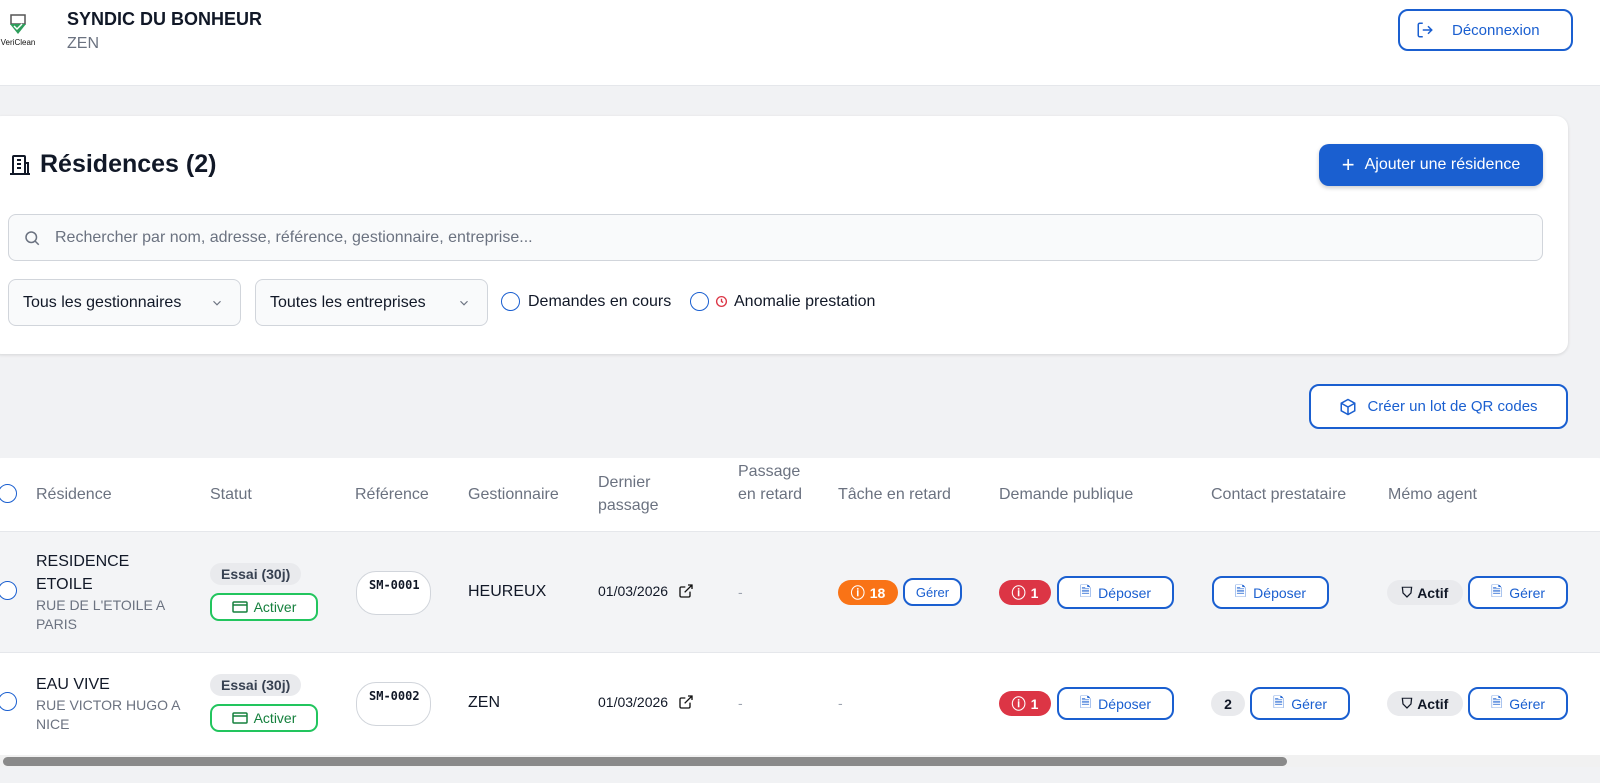  What do you see at coordinates (1348, 164) in the screenshot?
I see `plus-icon: +` at bounding box center [1348, 164].